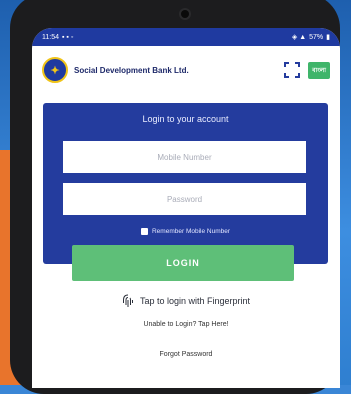  Describe the element at coordinates (185, 119) in the screenshot. I see `login-title: Login to your account` at that location.